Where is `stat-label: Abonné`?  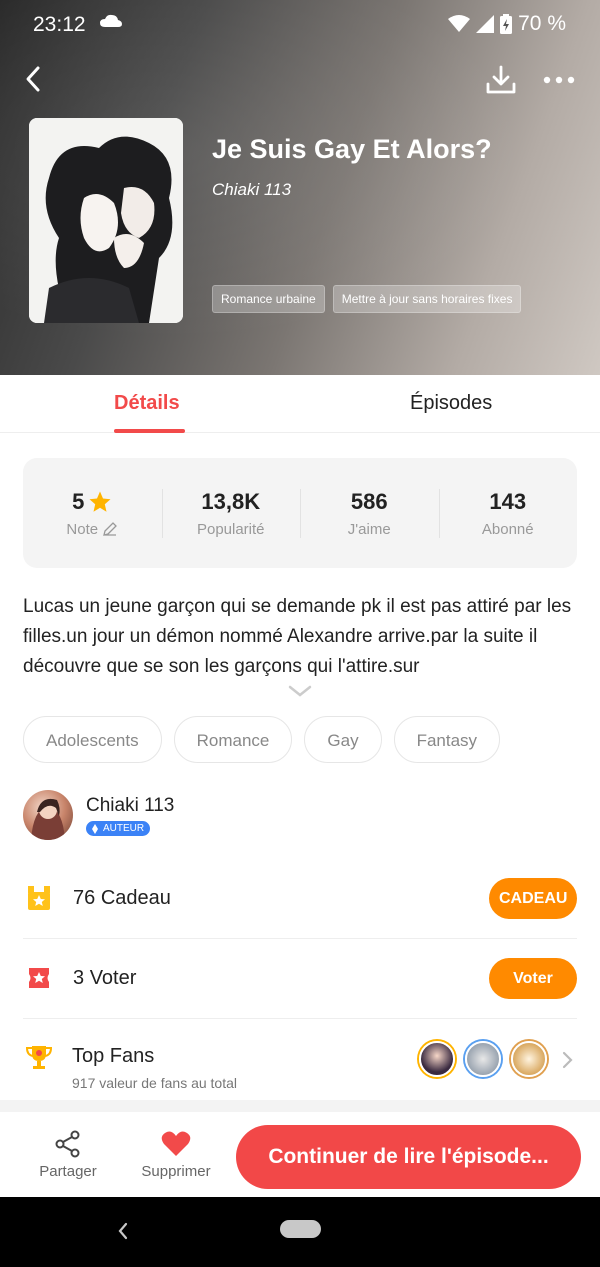 stat-label: Abonné is located at coordinates (507, 529).